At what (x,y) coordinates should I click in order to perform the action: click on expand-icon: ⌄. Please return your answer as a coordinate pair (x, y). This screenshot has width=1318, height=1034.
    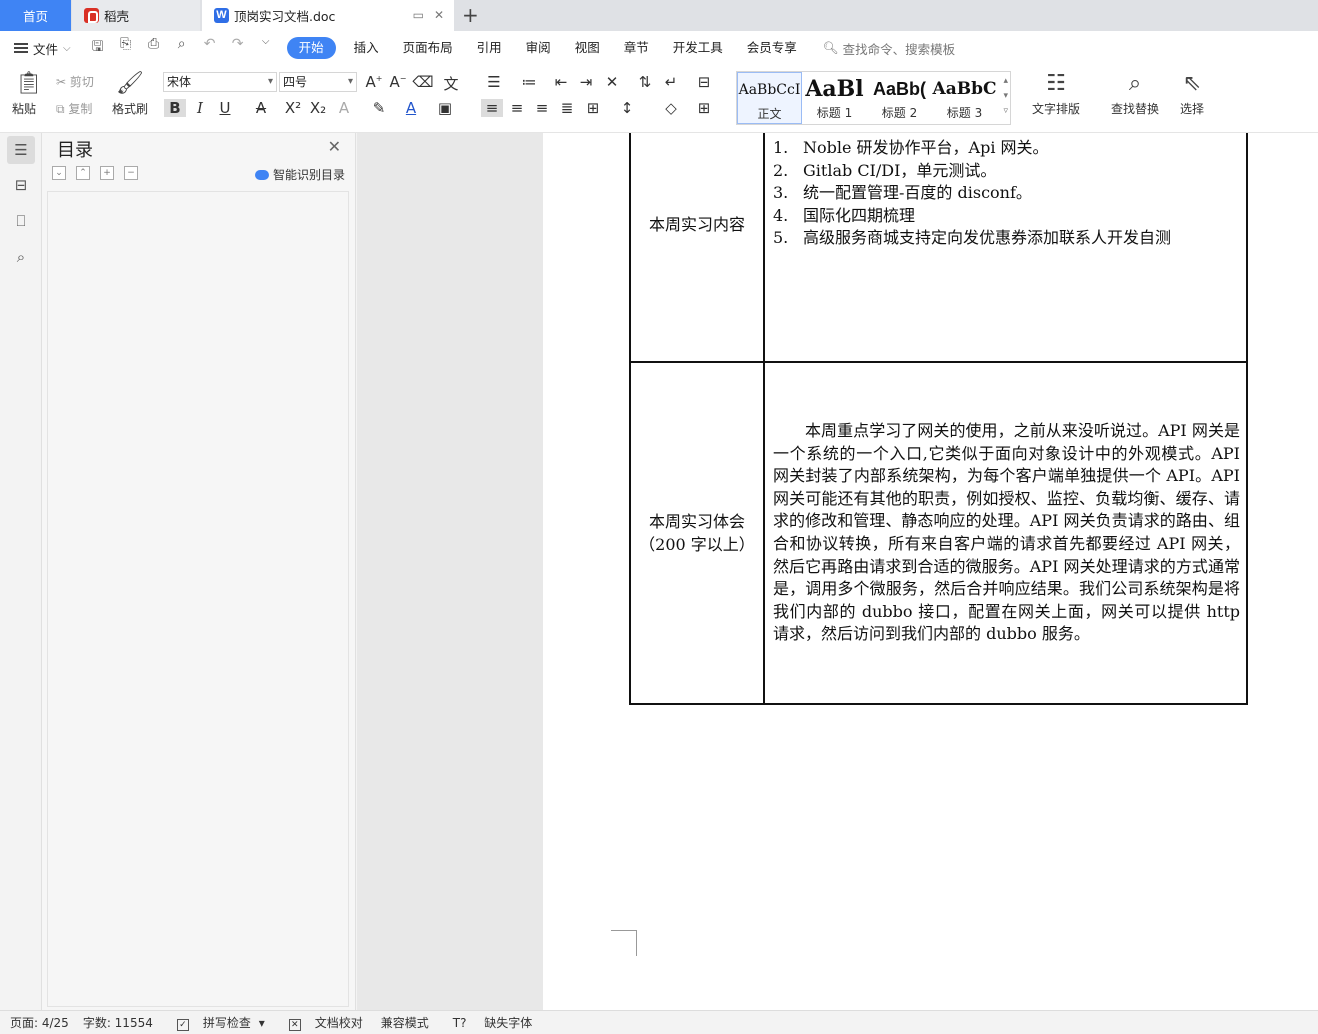
    Looking at the image, I should click on (59, 173).